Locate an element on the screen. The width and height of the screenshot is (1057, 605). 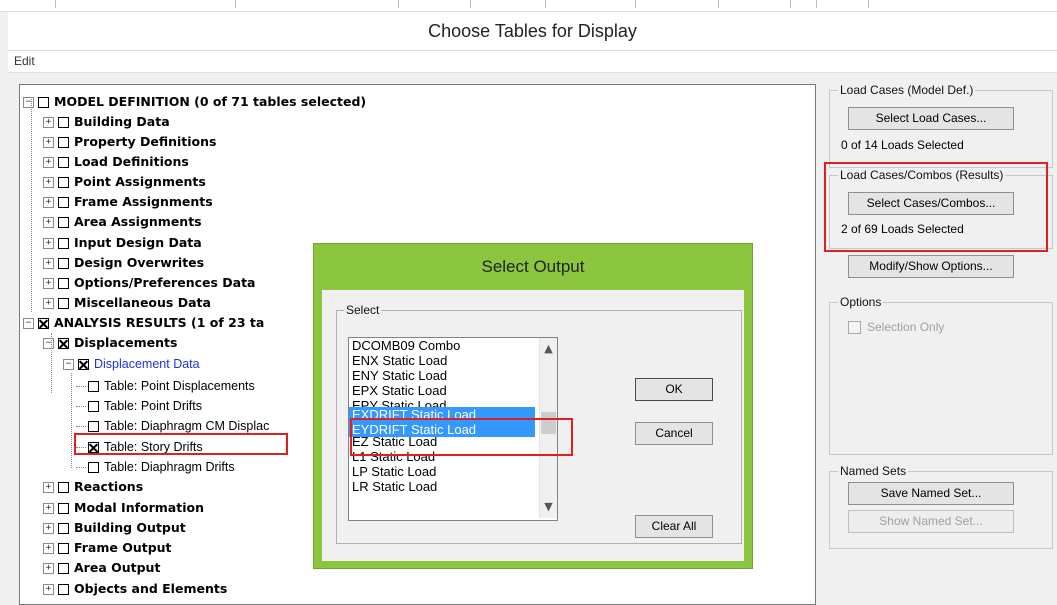
tree-item-building-output: + Building Output is located at coordinates (114, 528).